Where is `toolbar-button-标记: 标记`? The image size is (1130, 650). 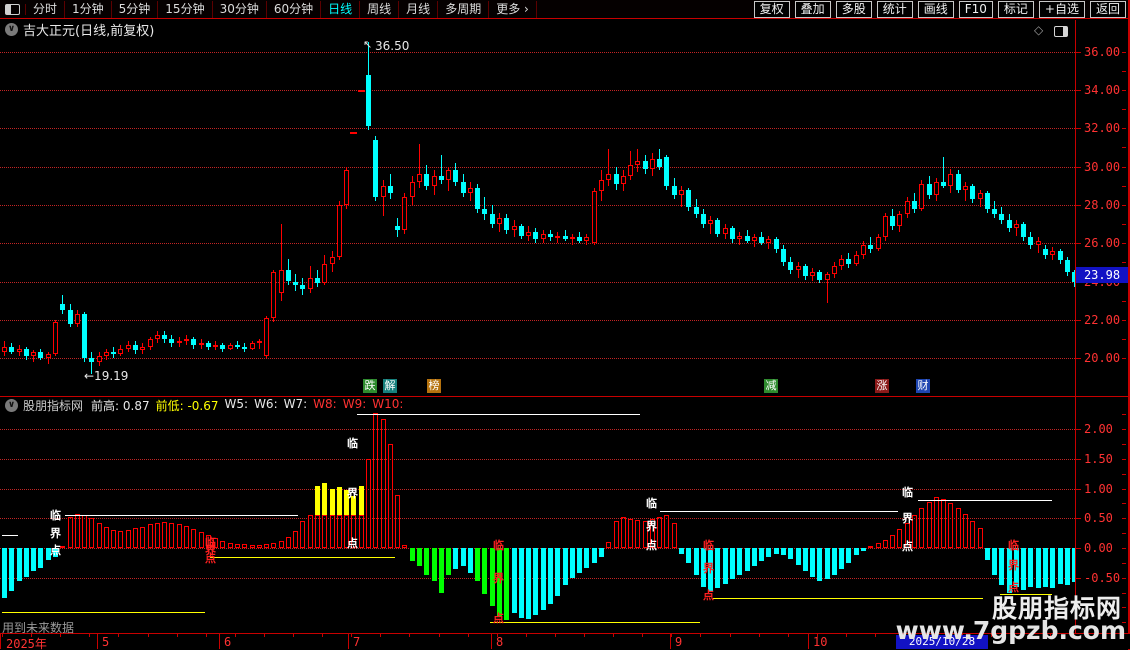
toolbar-button-标记: 标记 is located at coordinates (1015, 9).